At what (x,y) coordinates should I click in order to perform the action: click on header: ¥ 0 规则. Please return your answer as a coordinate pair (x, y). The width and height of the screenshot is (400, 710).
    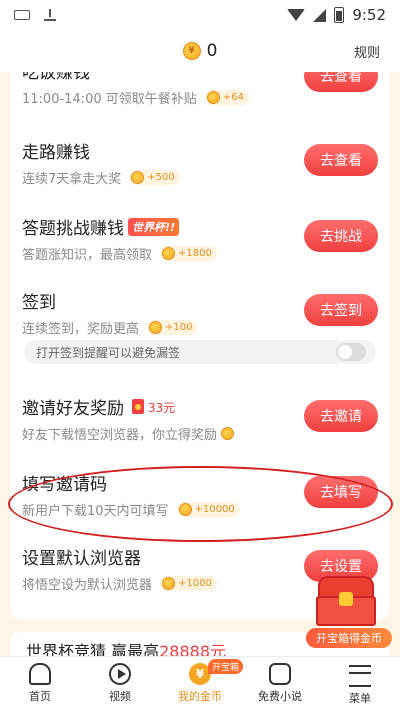
    Looking at the image, I should click on (200, 51).